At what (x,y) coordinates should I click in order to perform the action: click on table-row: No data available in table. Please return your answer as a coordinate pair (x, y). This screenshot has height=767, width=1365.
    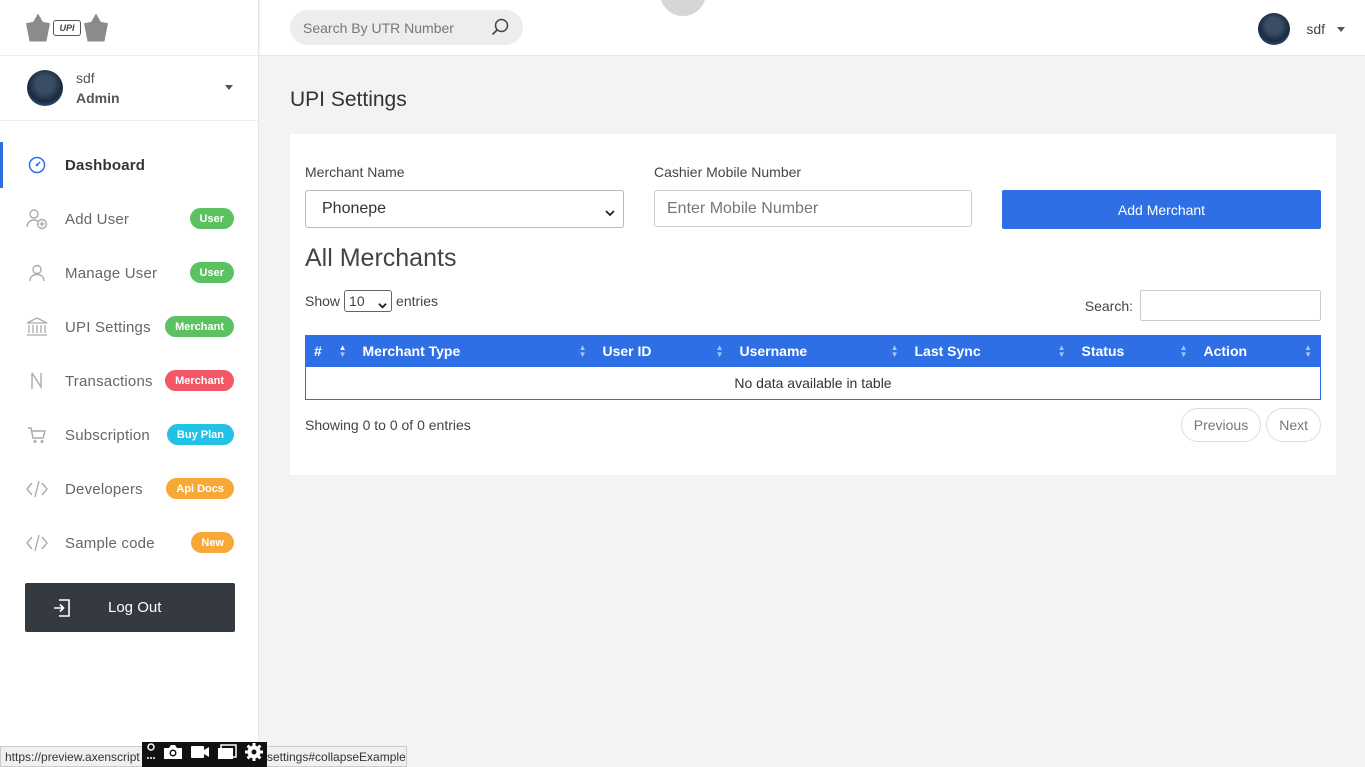
    Looking at the image, I should click on (813, 383).